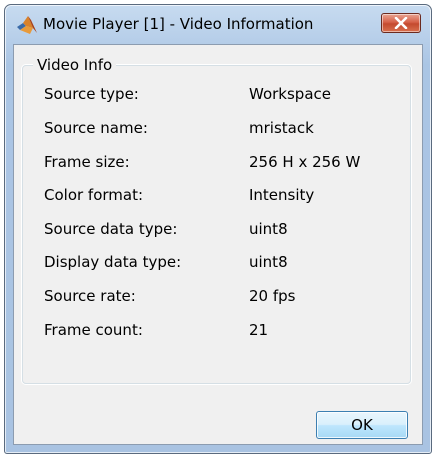 This screenshot has width=440, height=460. What do you see at coordinates (224, 196) in the screenshot?
I see `row-color-format: Color format: Intensity` at bounding box center [224, 196].